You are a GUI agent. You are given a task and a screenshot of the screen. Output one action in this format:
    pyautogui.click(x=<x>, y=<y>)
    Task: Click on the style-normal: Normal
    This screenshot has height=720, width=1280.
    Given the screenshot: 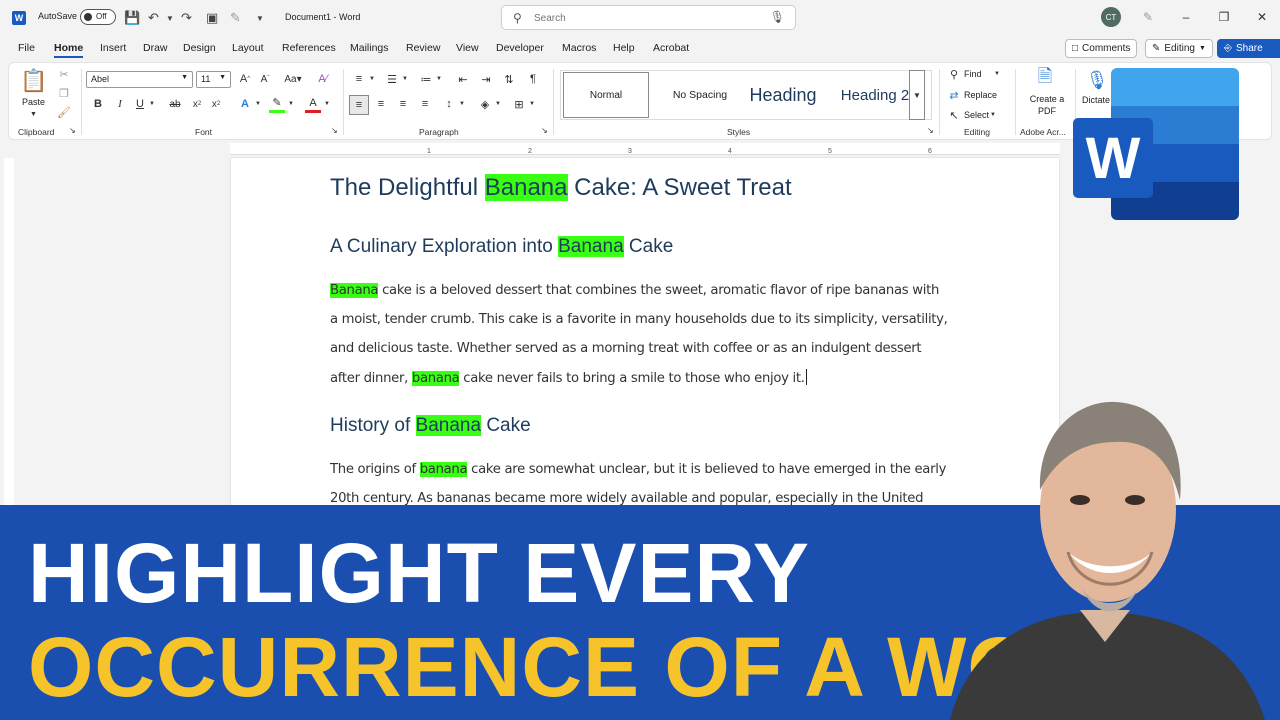 What is the action you would take?
    pyautogui.click(x=606, y=95)
    